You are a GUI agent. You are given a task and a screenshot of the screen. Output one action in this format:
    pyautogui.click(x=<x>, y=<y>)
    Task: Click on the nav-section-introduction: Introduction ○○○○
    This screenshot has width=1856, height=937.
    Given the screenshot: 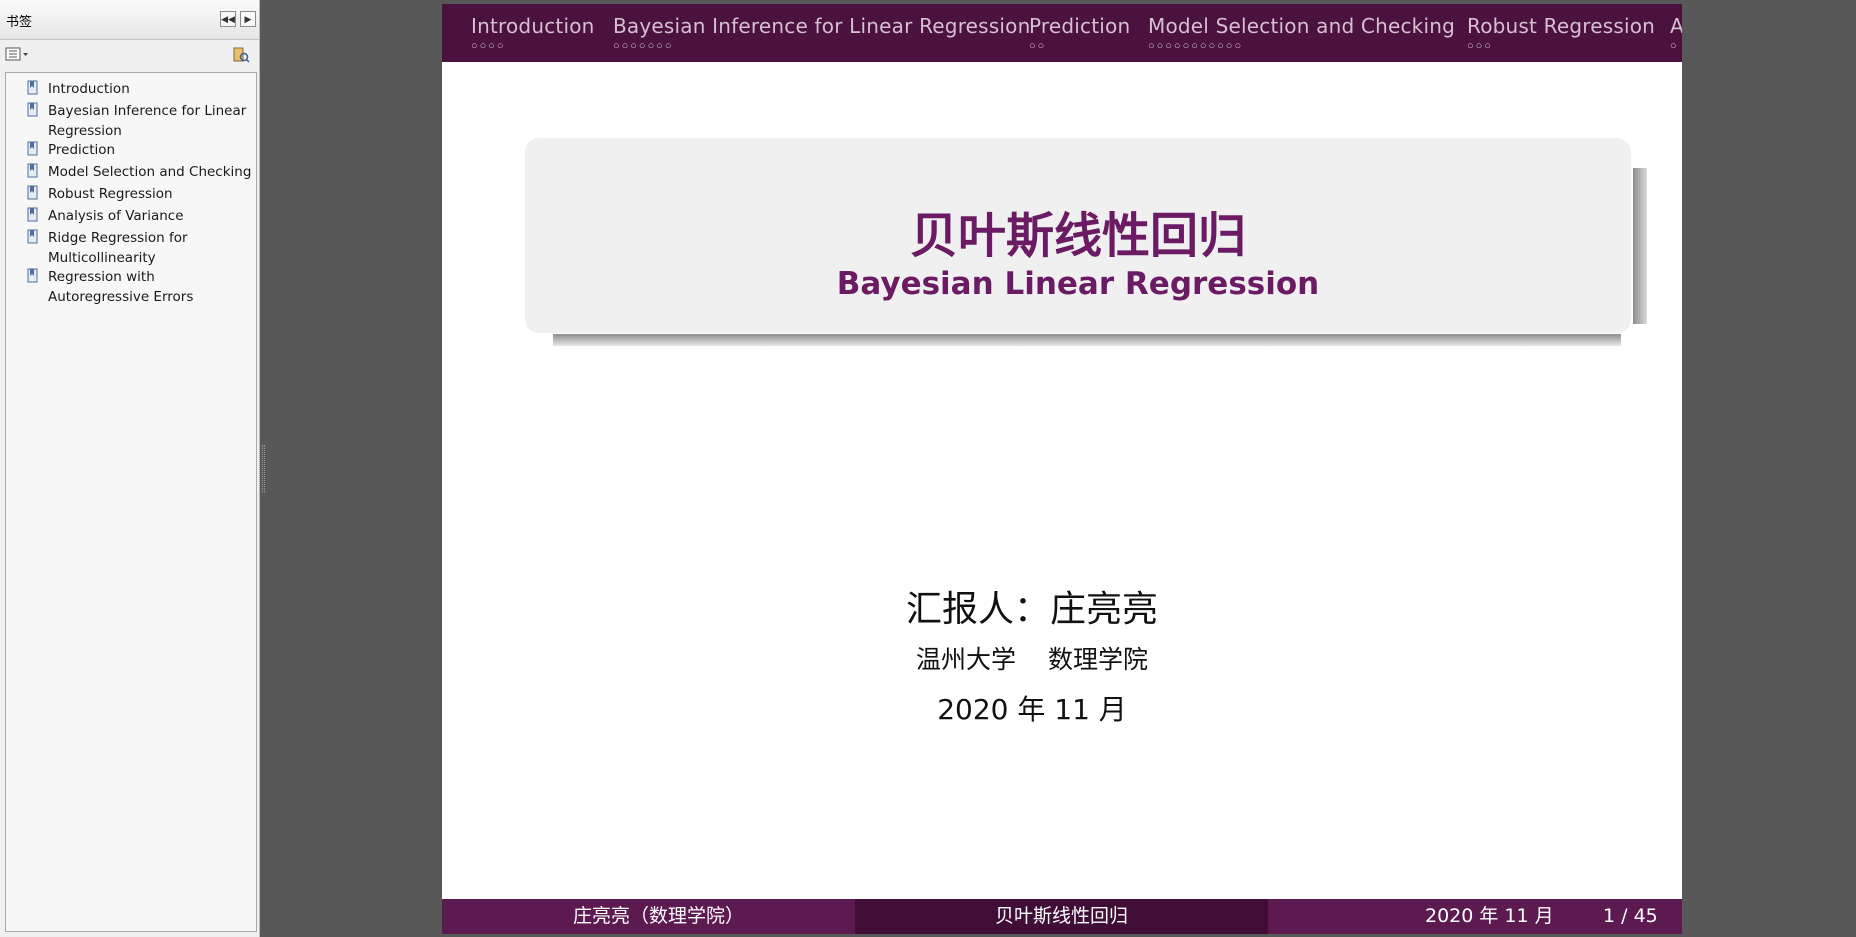 What is the action you would take?
    pyautogui.click(x=533, y=33)
    